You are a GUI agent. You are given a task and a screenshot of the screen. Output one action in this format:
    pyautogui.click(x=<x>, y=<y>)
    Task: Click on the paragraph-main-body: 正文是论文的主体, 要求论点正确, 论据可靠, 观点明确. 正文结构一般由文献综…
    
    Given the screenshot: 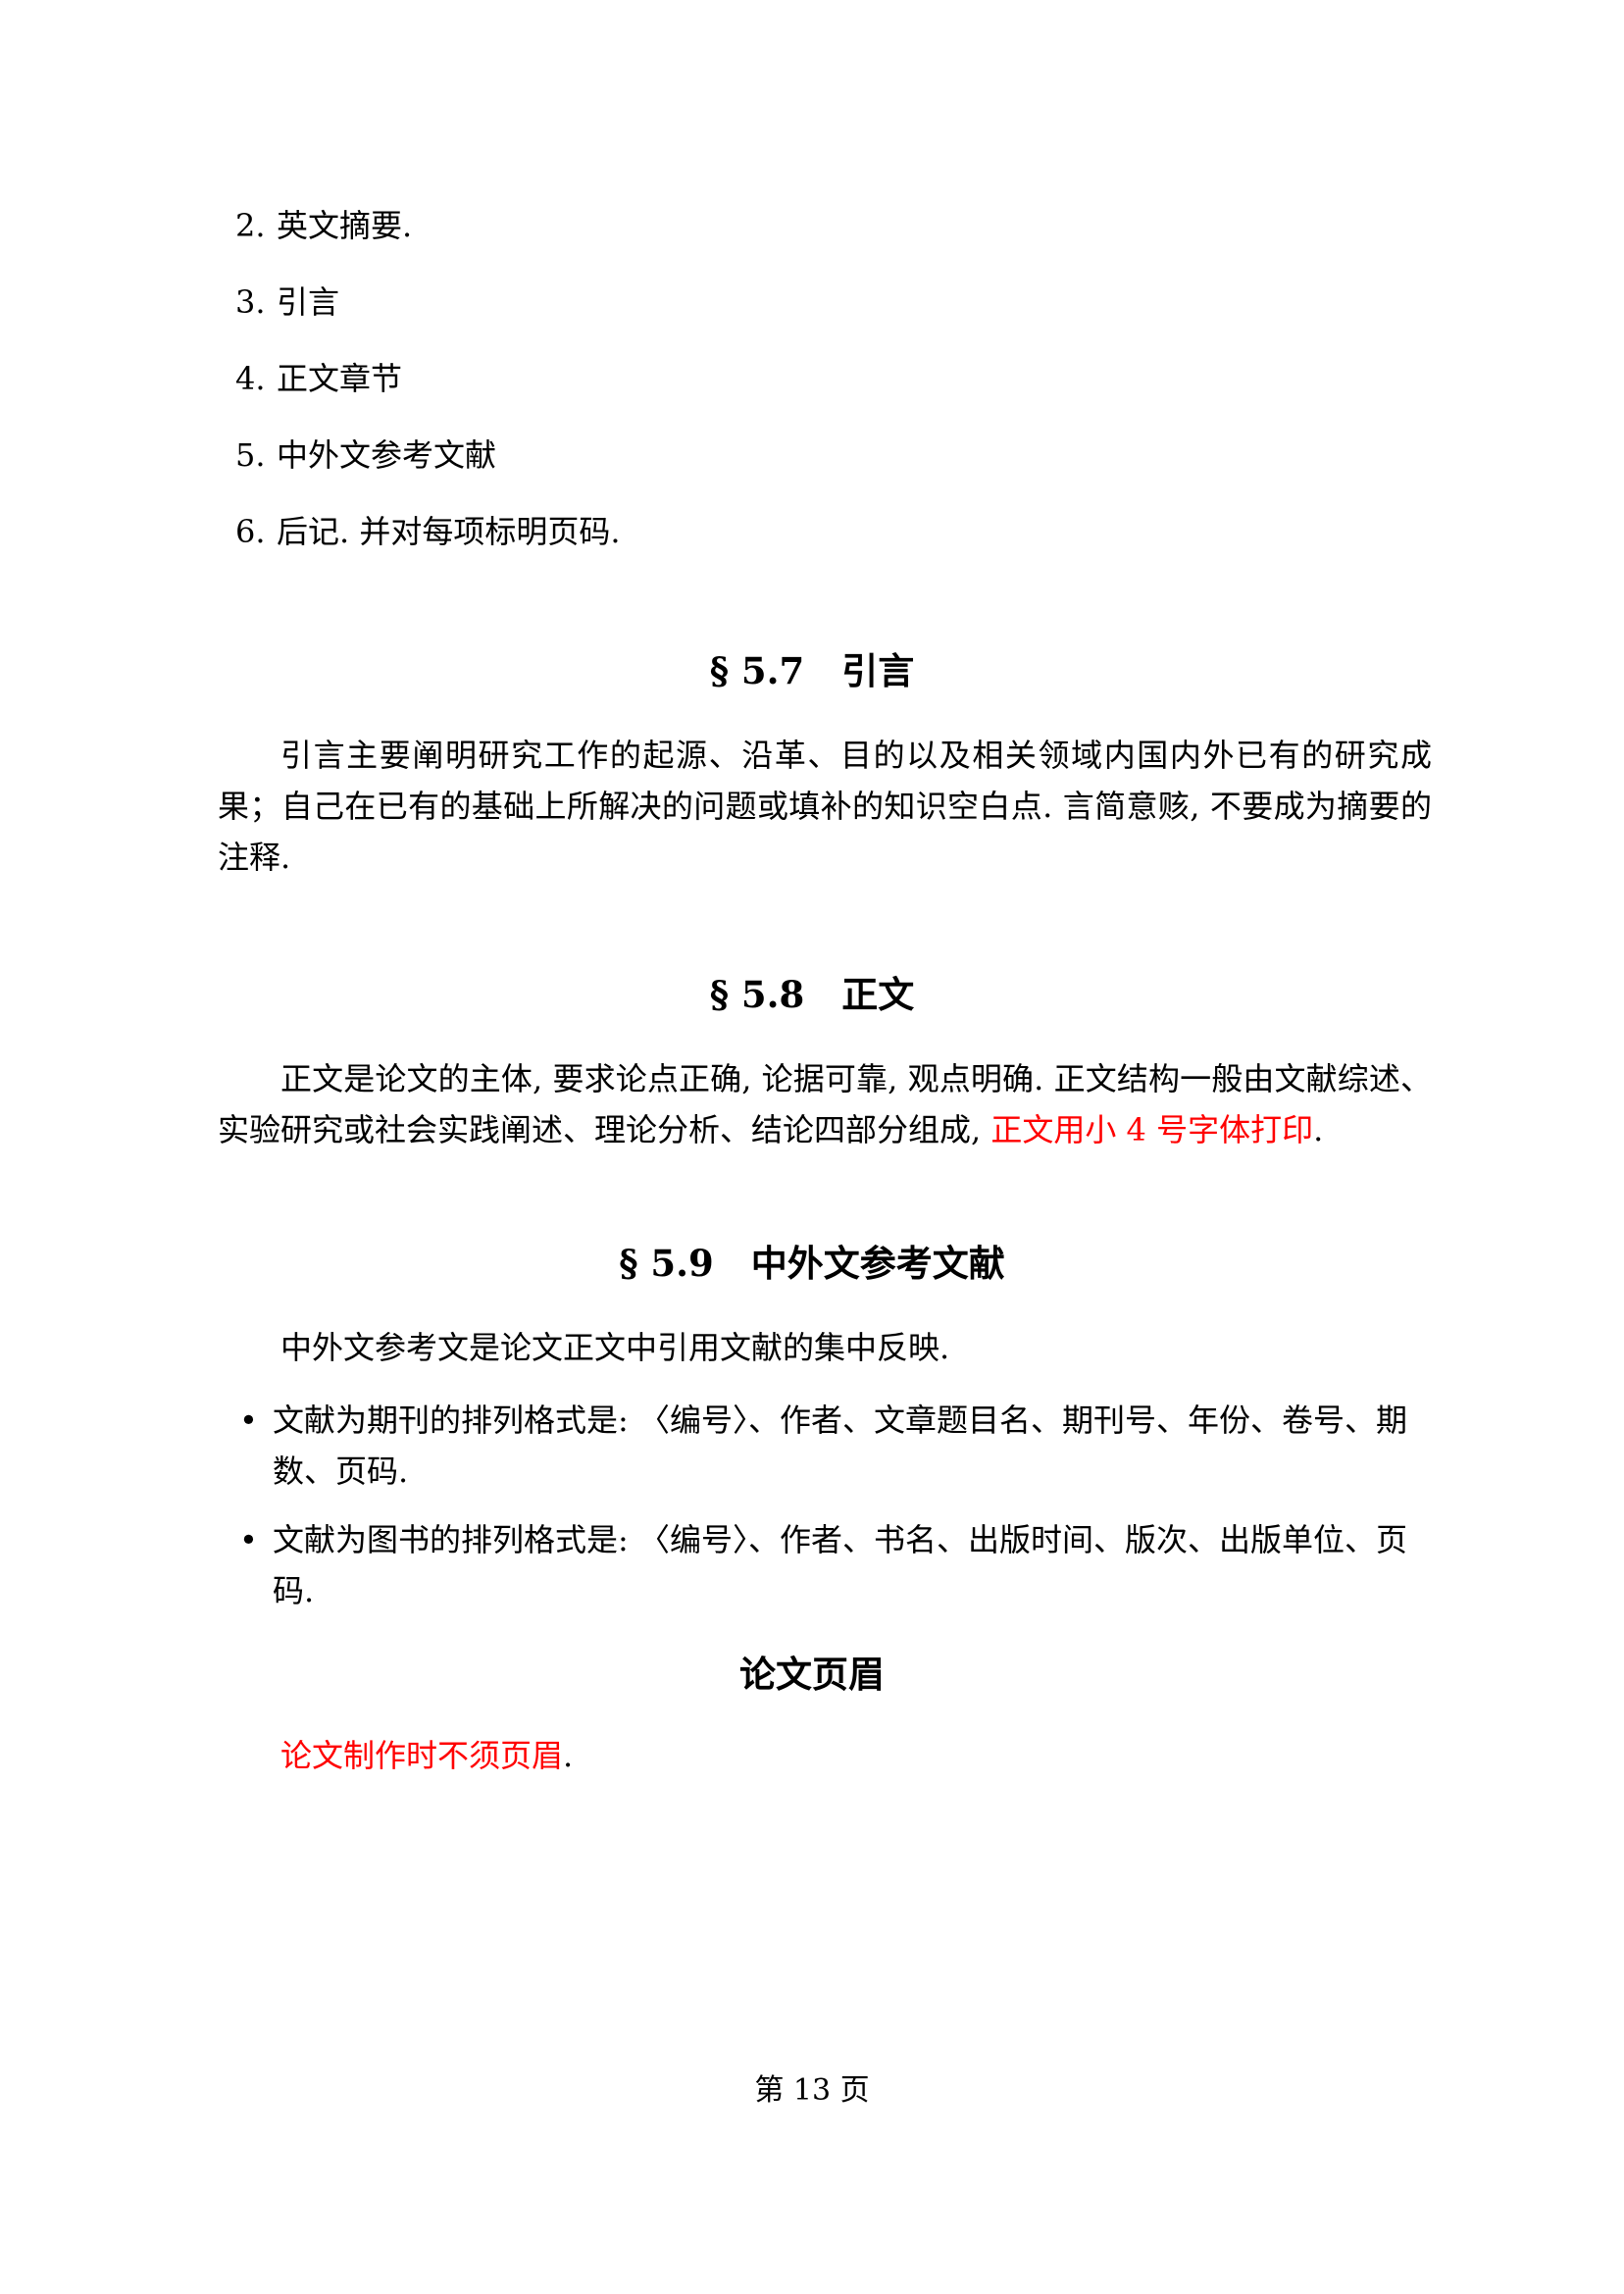 What is the action you would take?
    pyautogui.click(x=825, y=1104)
    